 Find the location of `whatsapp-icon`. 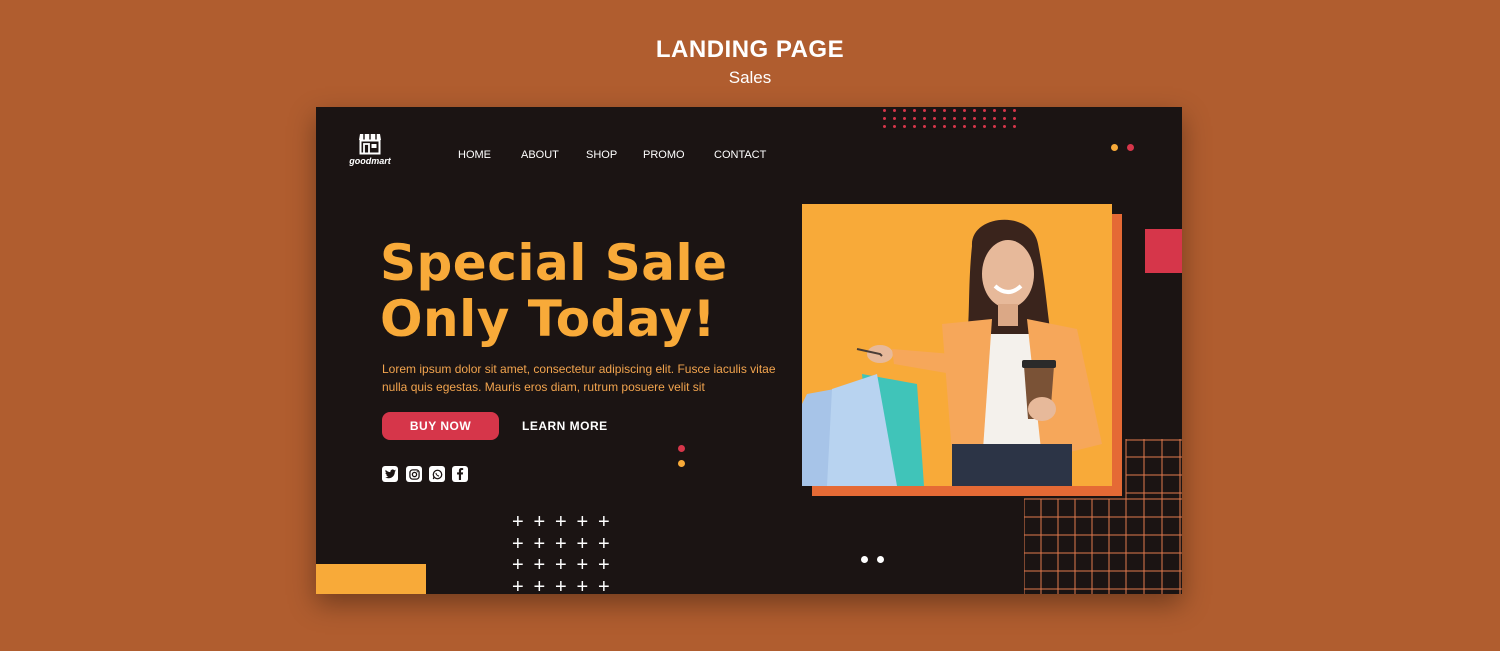

whatsapp-icon is located at coordinates (437, 474).